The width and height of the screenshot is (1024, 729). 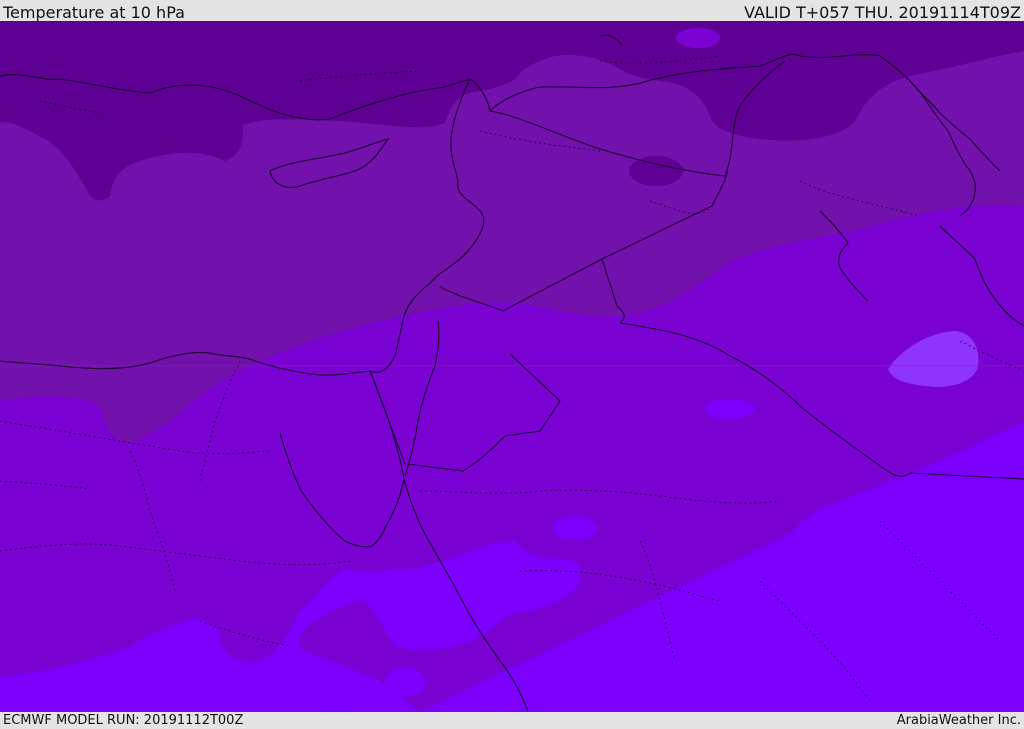 I want to click on valid-time: VALID T+057 THU. 20191114T09Z, so click(x=882, y=12).